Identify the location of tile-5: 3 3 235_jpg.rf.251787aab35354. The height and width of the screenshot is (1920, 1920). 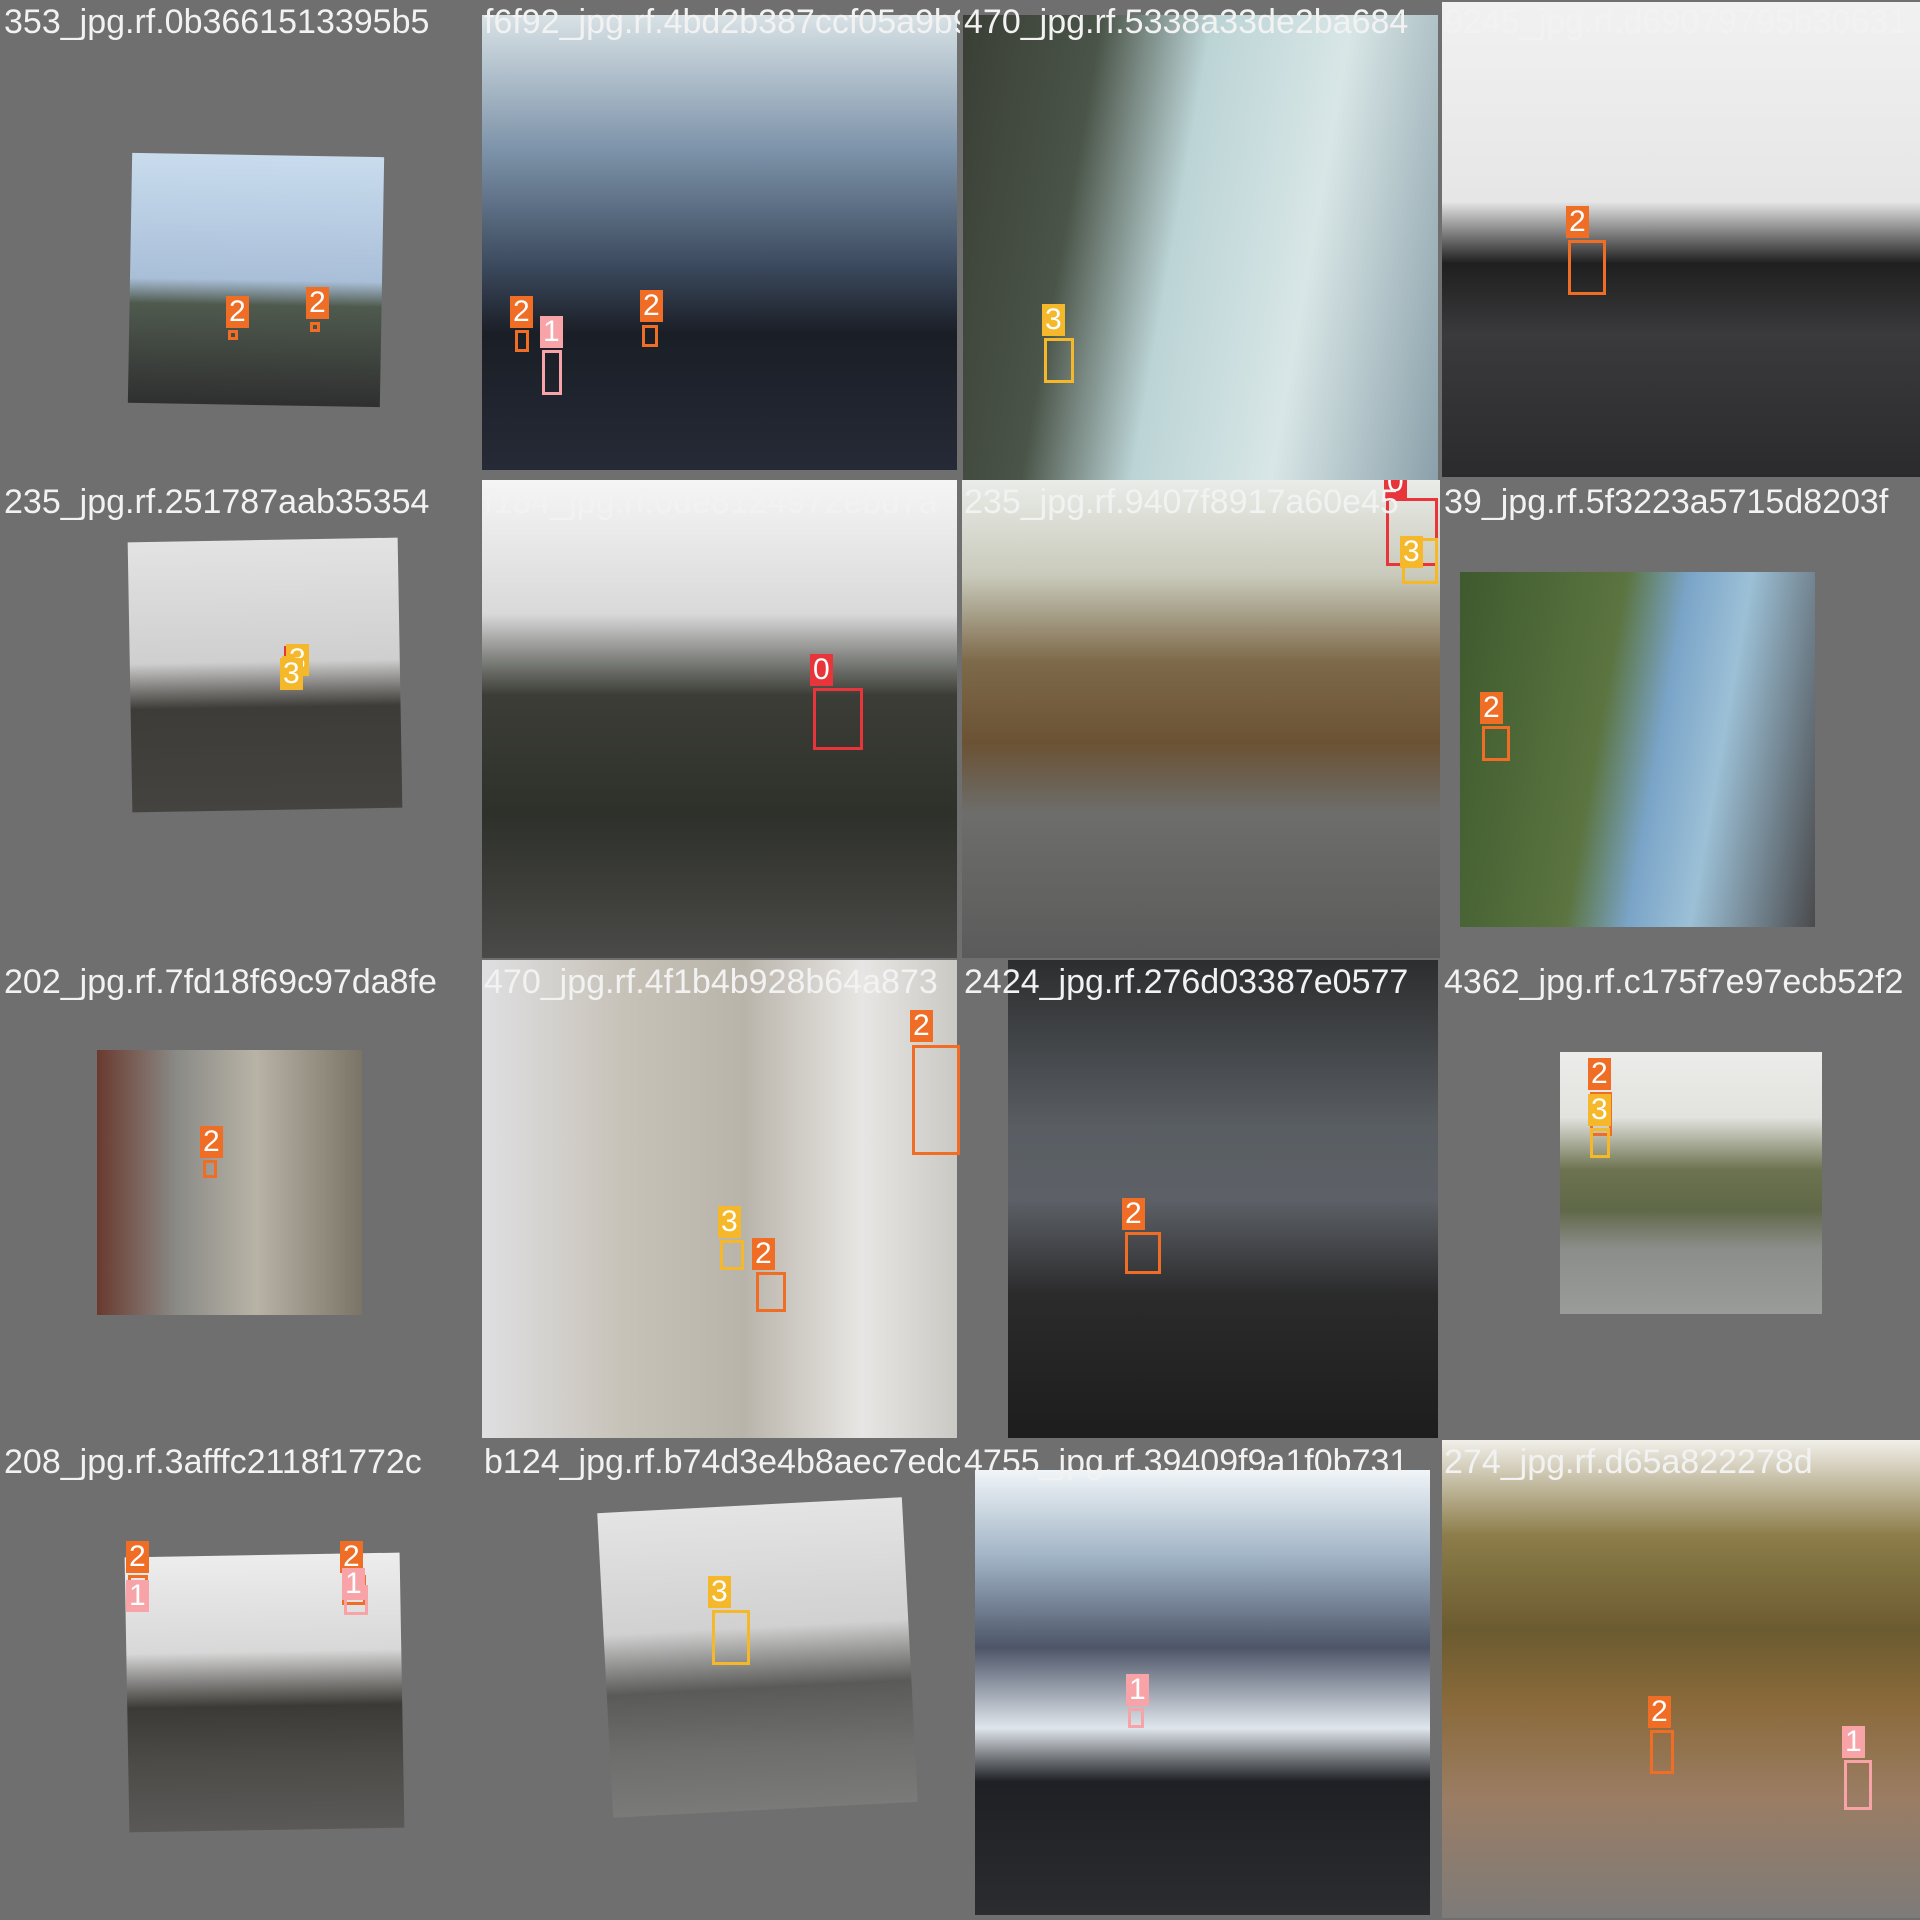
(240, 720).